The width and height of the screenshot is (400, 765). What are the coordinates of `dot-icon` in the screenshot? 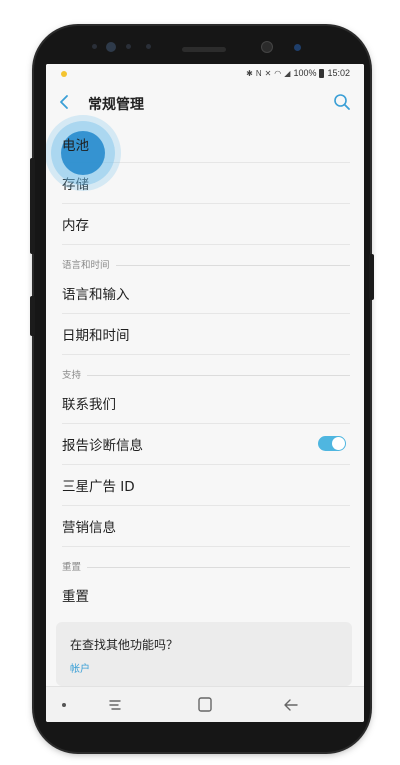 It's located at (64, 705).